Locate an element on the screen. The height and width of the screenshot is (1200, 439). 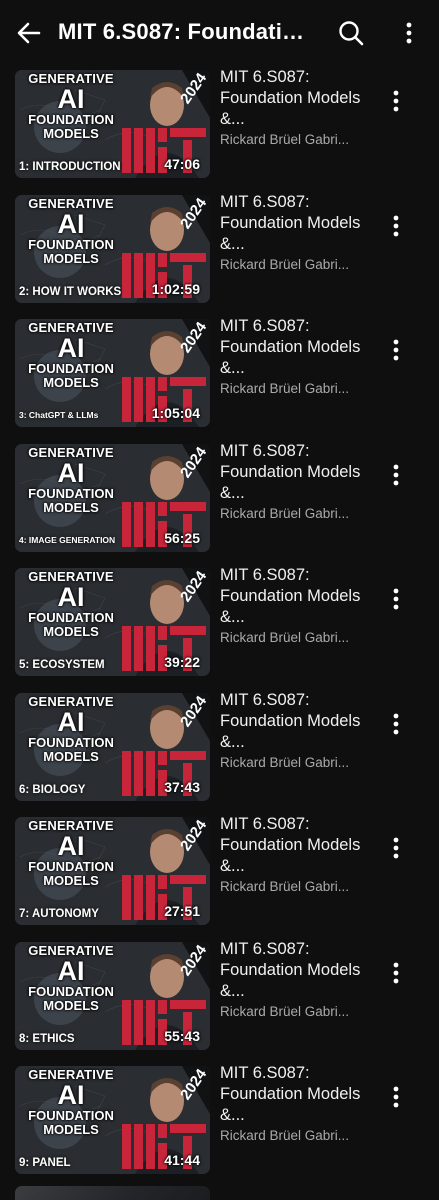
episode-label: 8: ETHICS is located at coordinates (47, 1038).